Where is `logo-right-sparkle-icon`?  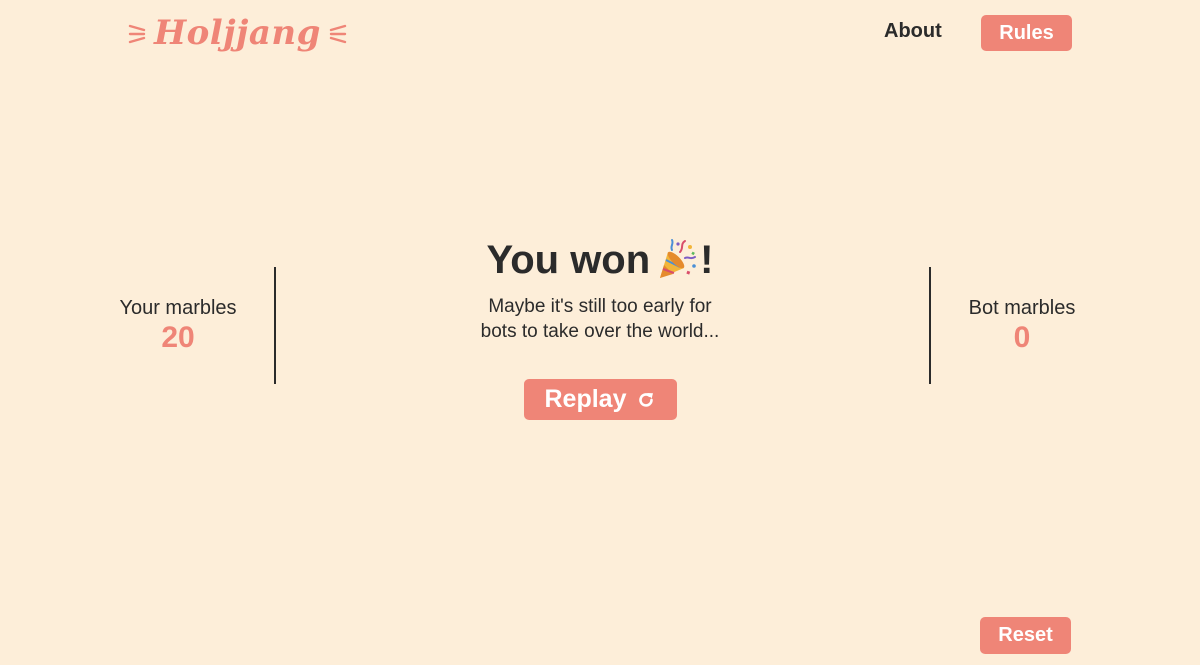 logo-right-sparkle-icon is located at coordinates (337, 33).